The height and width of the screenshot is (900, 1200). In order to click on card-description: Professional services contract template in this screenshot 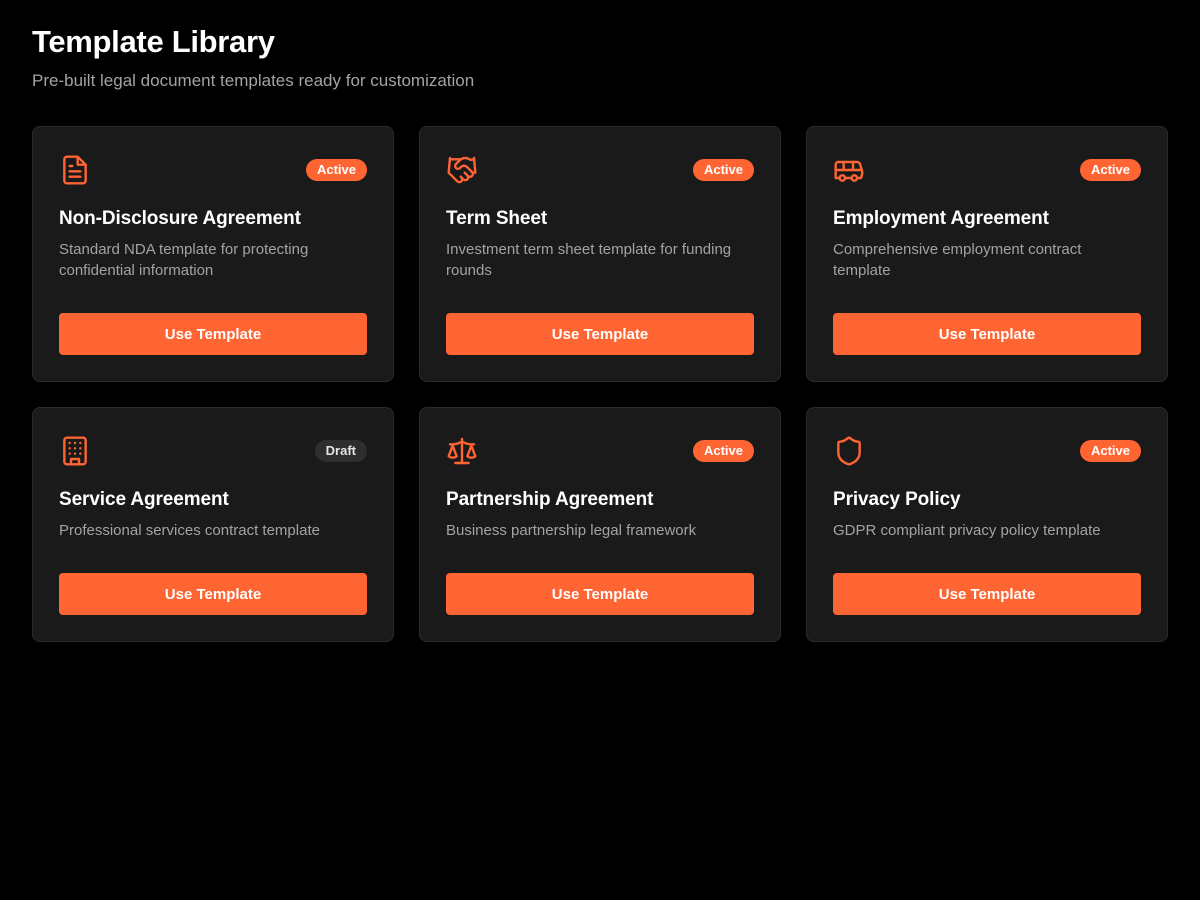, I will do `click(189, 530)`.